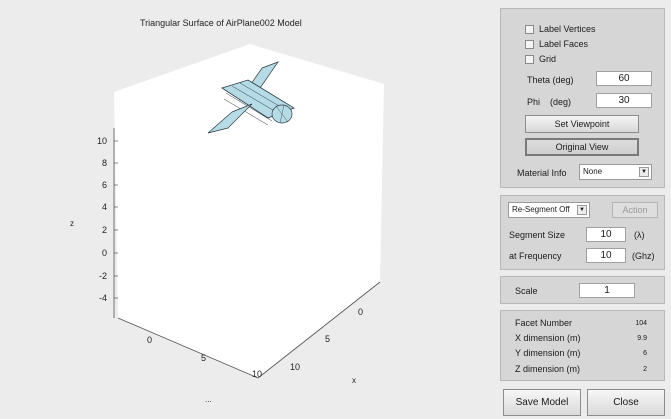 The width and height of the screenshot is (671, 419). I want to click on label-faces-checkbox, so click(529, 44).